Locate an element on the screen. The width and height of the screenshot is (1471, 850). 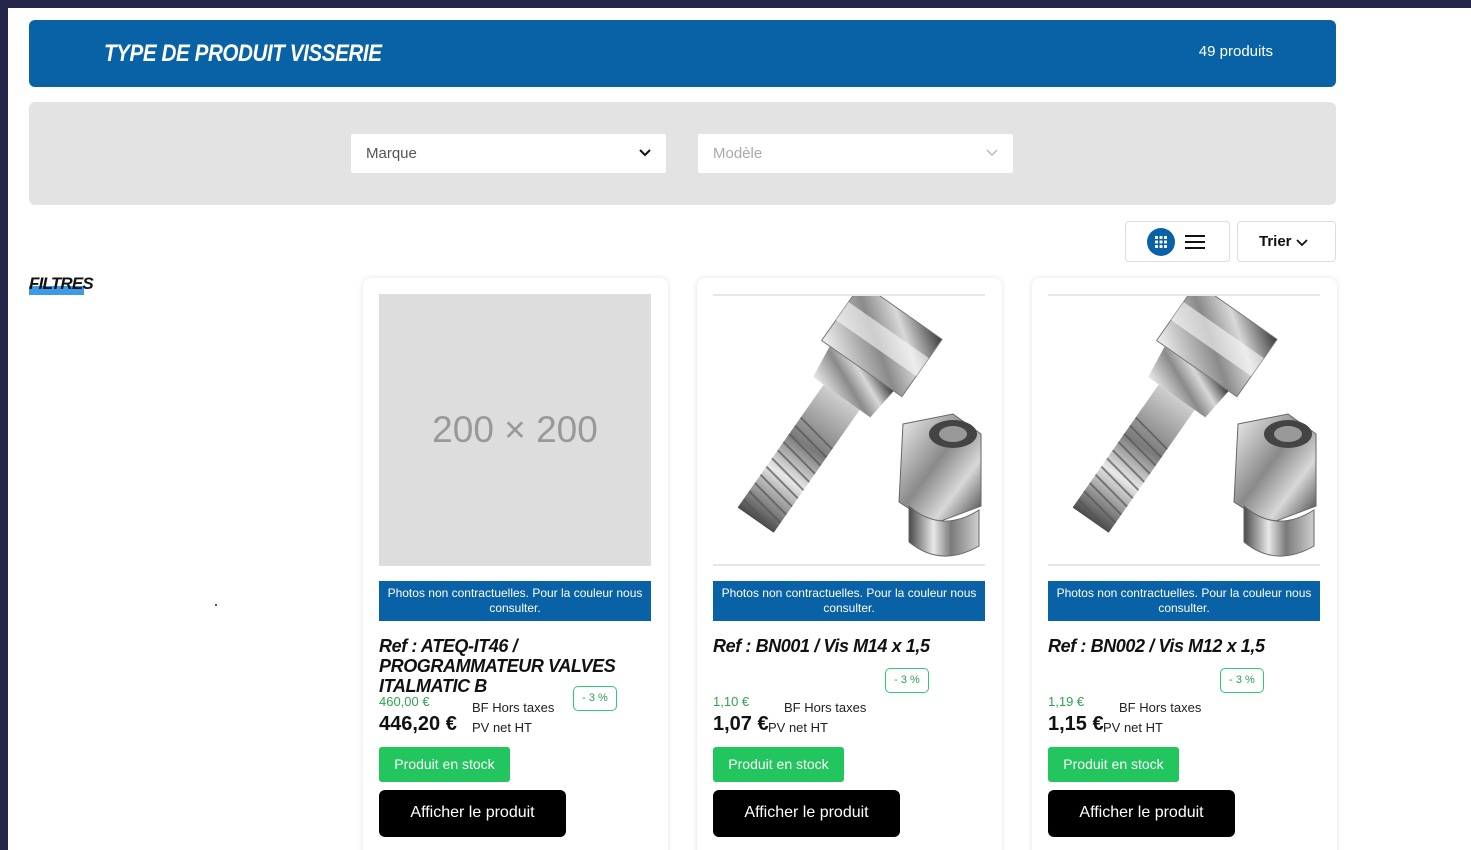
net-price: 1,07 € is located at coordinates (741, 724).